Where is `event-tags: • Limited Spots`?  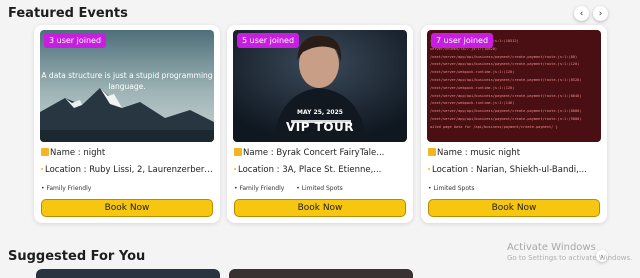 event-tags: • Limited Spots is located at coordinates (456, 188).